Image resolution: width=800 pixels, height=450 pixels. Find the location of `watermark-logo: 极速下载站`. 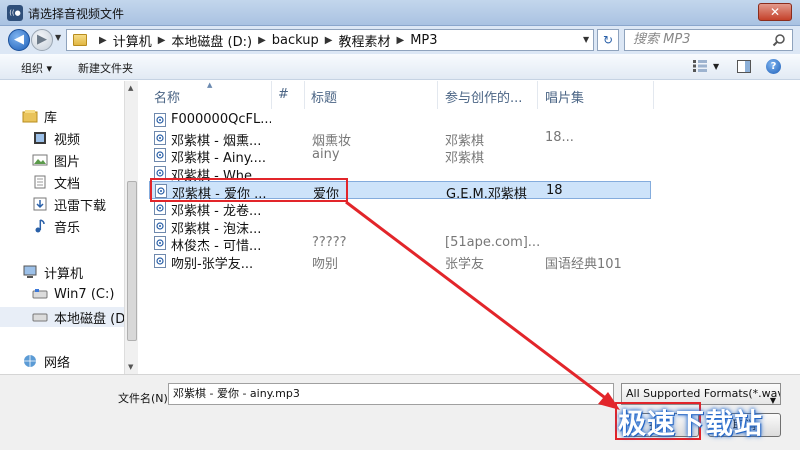

watermark-logo: 极速下载站 is located at coordinates (691, 423).